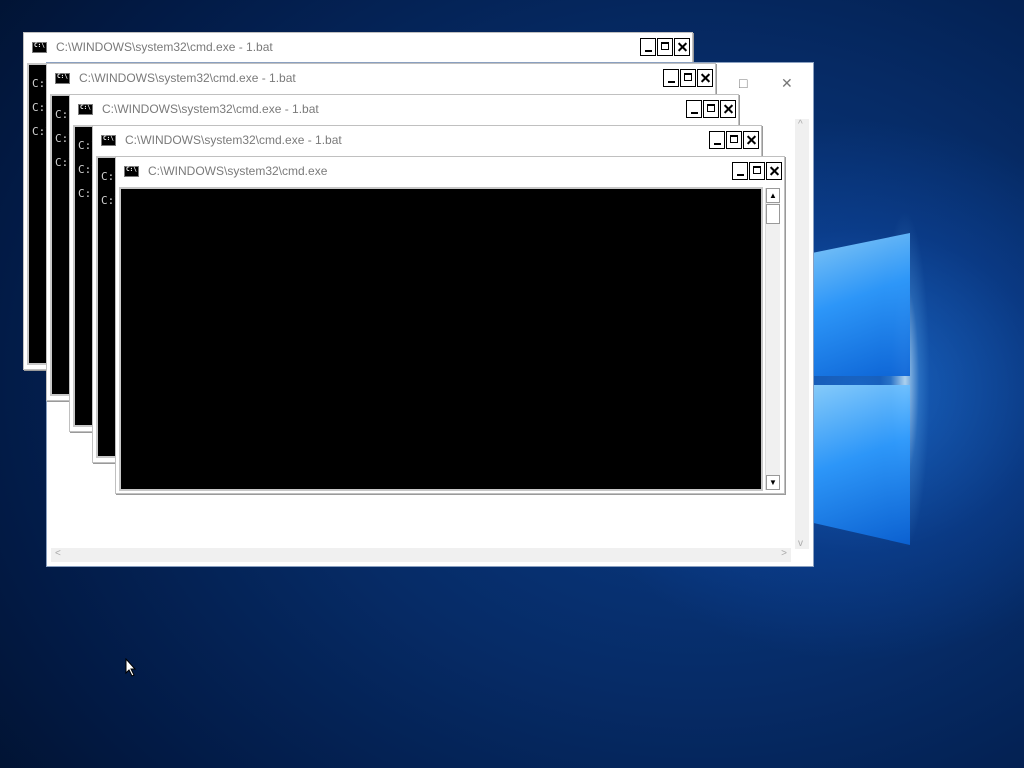  I want to click on vertical-scrollbar: ▲ ▼, so click(772, 339).